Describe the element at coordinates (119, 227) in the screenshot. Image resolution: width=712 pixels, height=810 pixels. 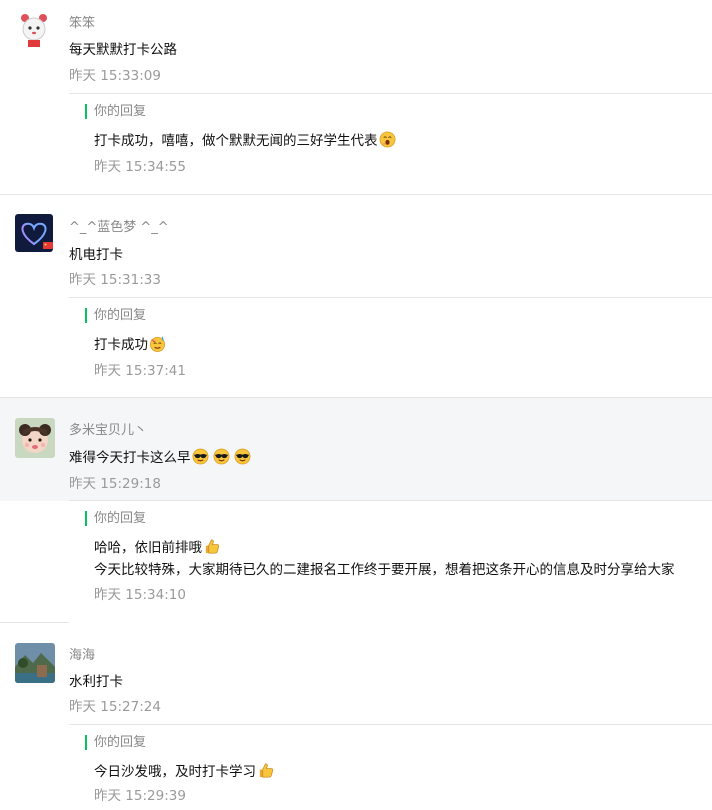
I see `commenter-name: ^_^蓝色梦 ^_^` at that location.